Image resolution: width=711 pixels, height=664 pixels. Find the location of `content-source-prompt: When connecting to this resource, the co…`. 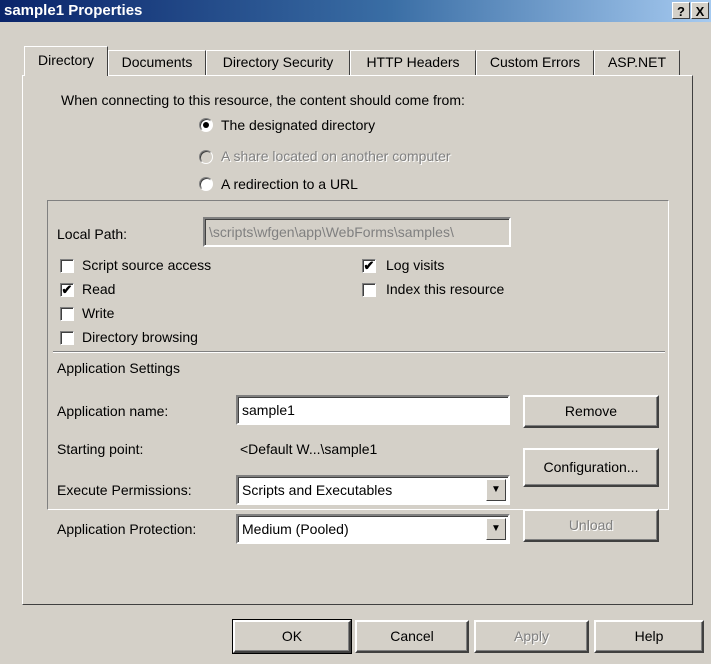

content-source-prompt: When connecting to this resource, the co… is located at coordinates (263, 100).